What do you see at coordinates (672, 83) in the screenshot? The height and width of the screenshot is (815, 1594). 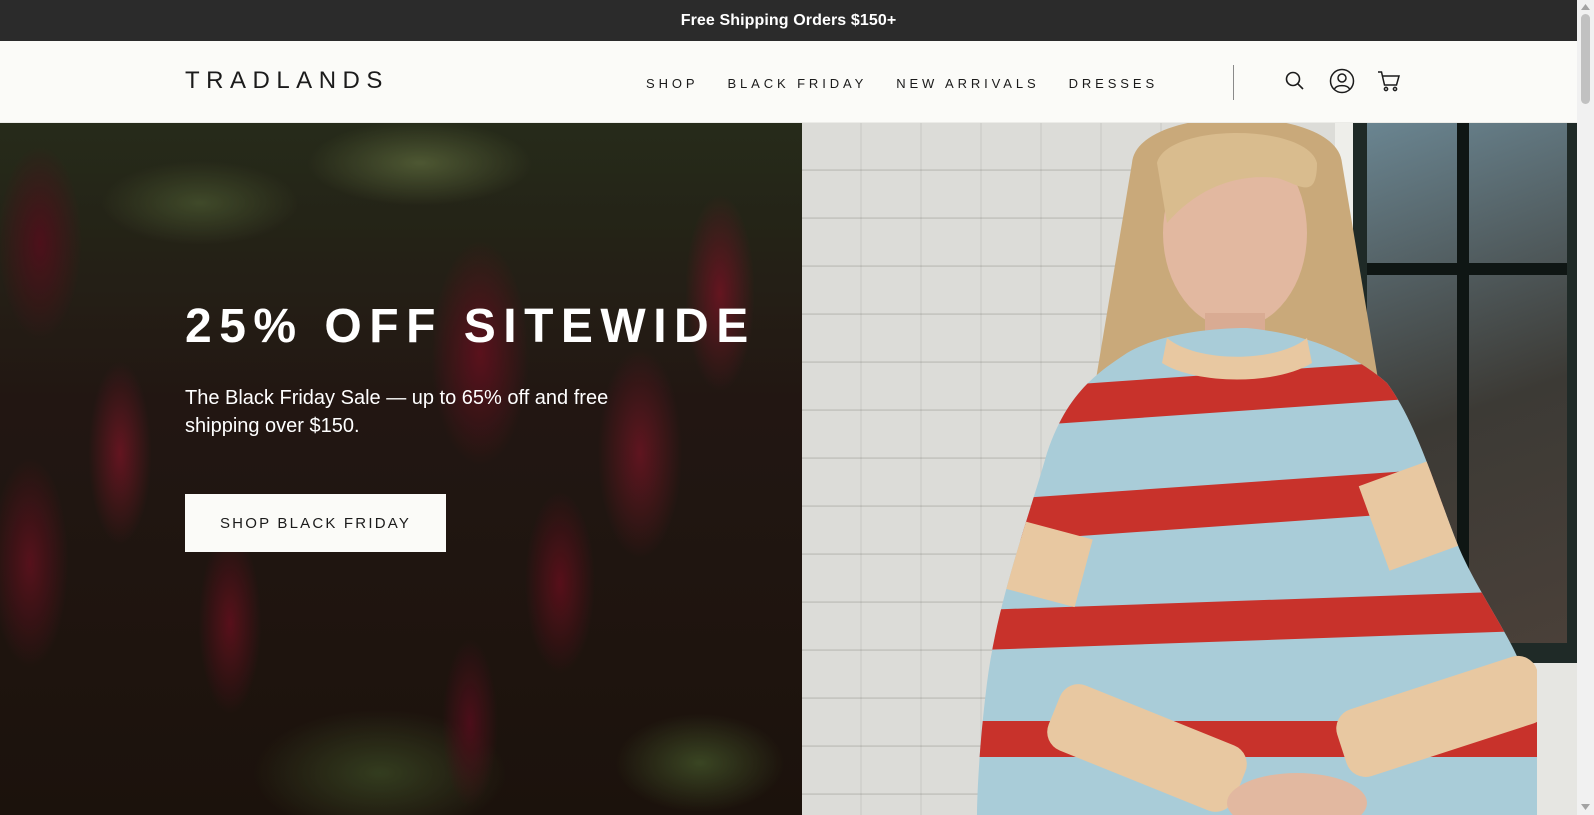 I see `nav-item-shop: SHOP` at bounding box center [672, 83].